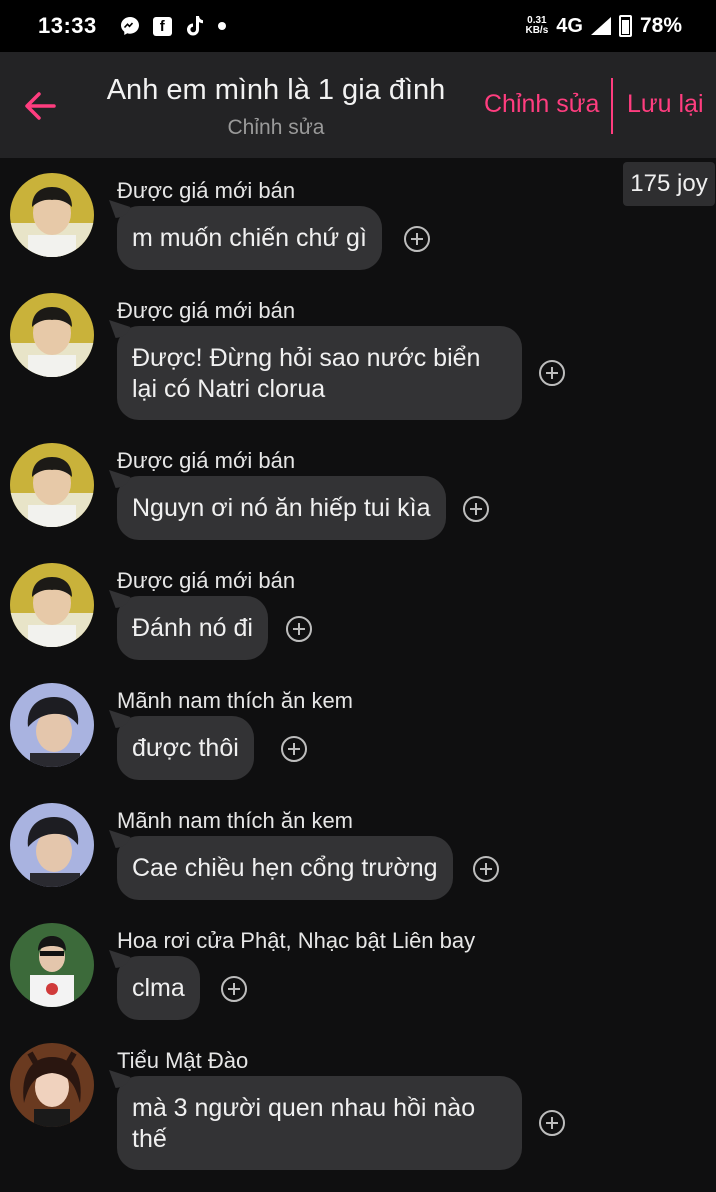 The height and width of the screenshot is (1192, 716). What do you see at coordinates (541, 104) in the screenshot?
I see `edit-button: Chỉnh sửa` at bounding box center [541, 104].